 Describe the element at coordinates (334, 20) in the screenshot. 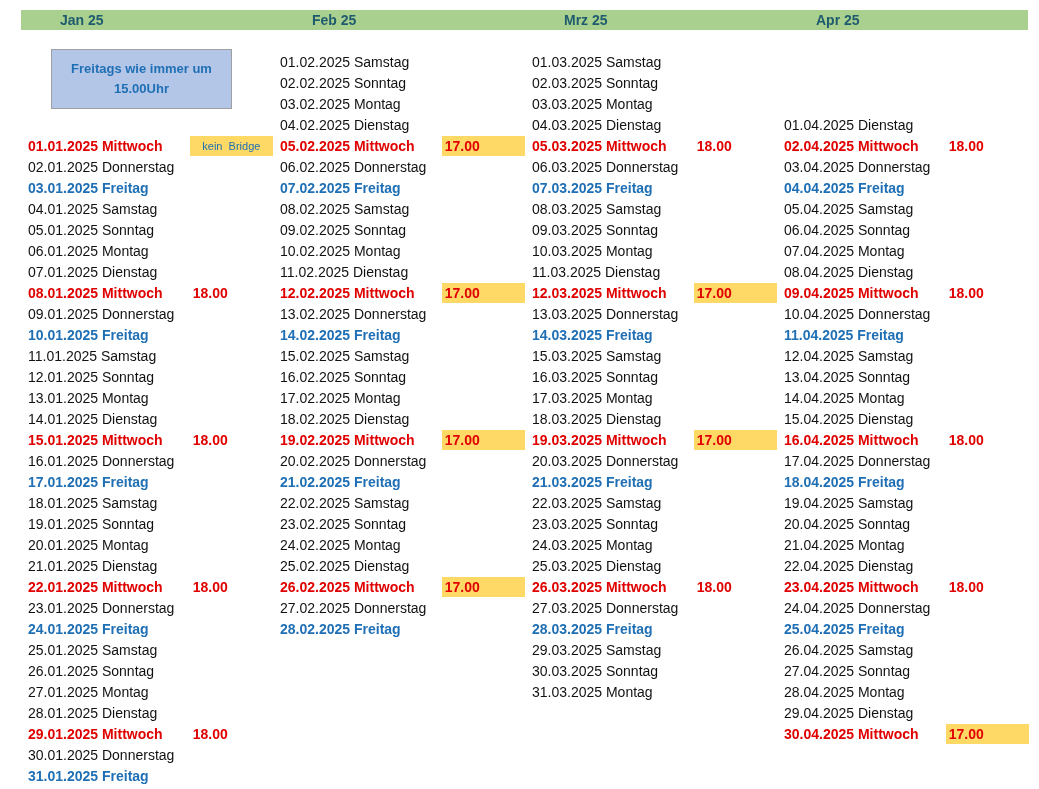

I see `month-header: Feb 25` at that location.